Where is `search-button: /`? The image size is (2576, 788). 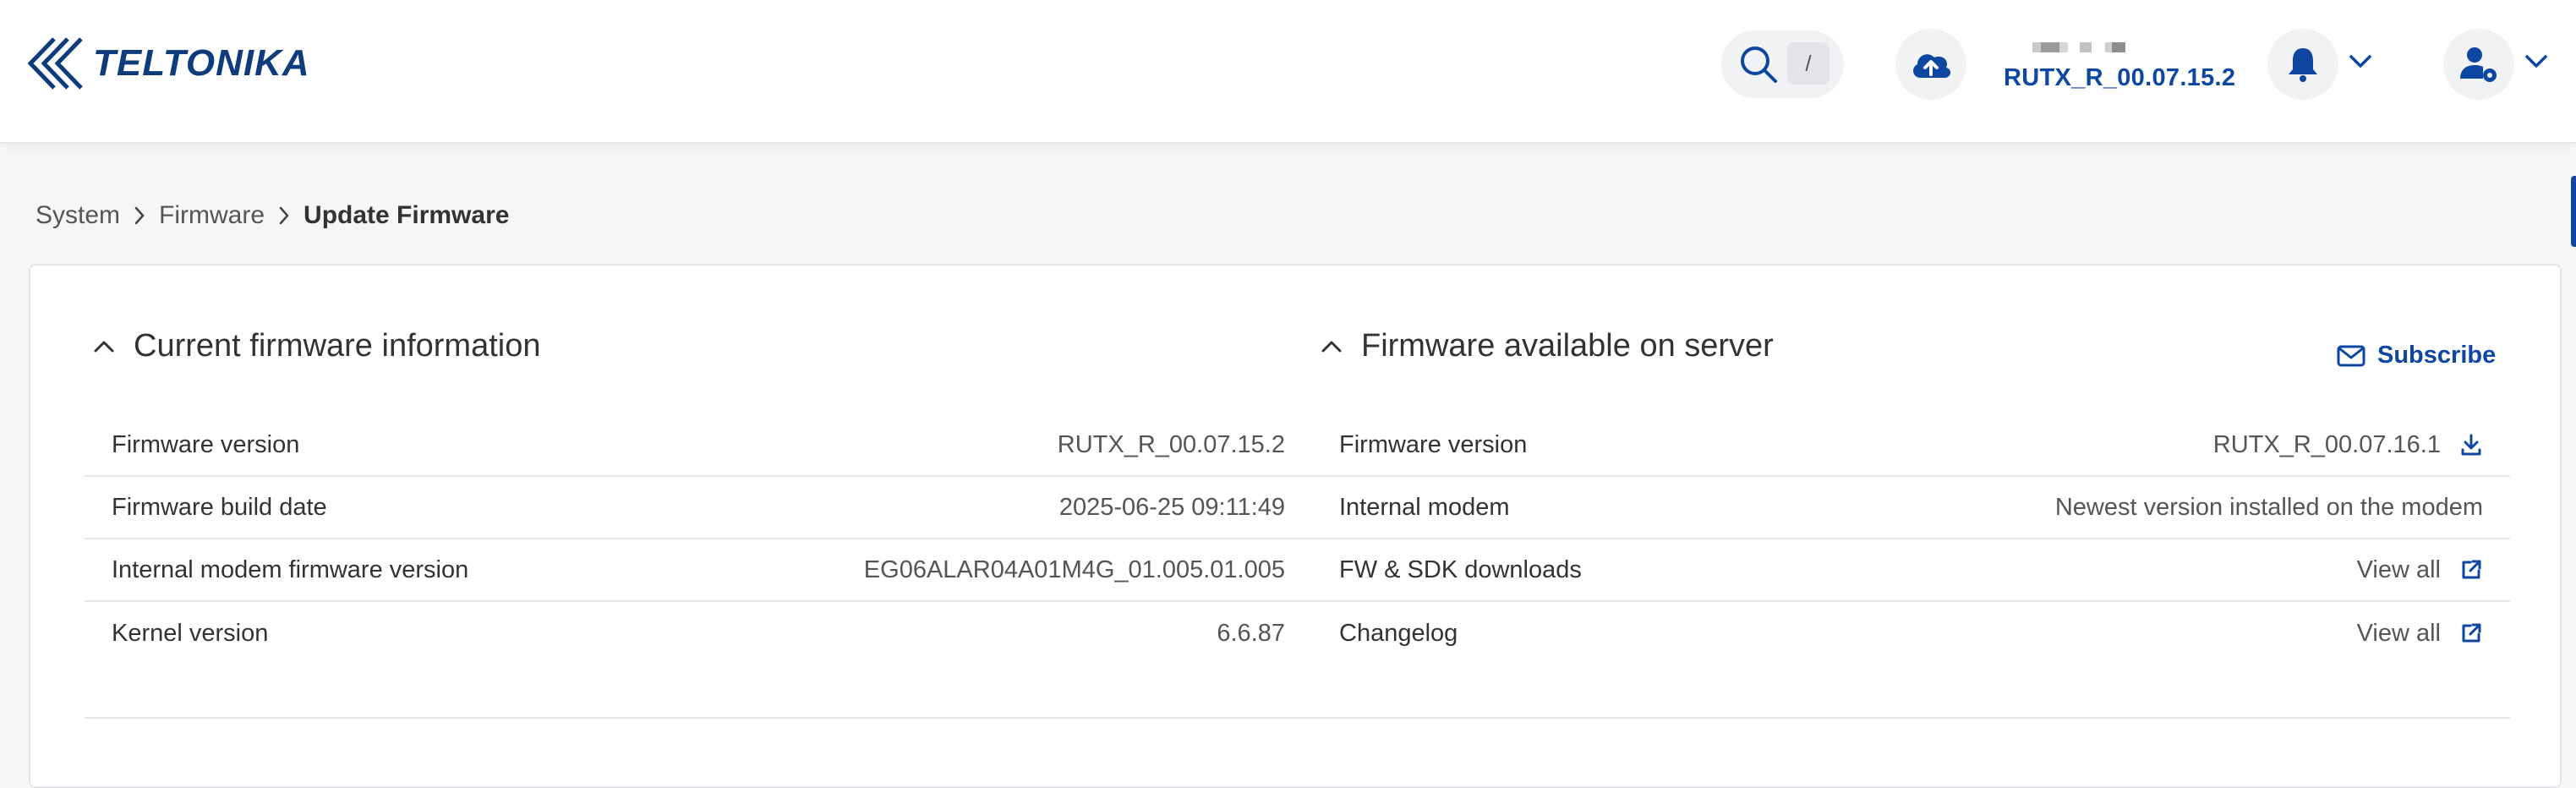
search-button: / is located at coordinates (1783, 64).